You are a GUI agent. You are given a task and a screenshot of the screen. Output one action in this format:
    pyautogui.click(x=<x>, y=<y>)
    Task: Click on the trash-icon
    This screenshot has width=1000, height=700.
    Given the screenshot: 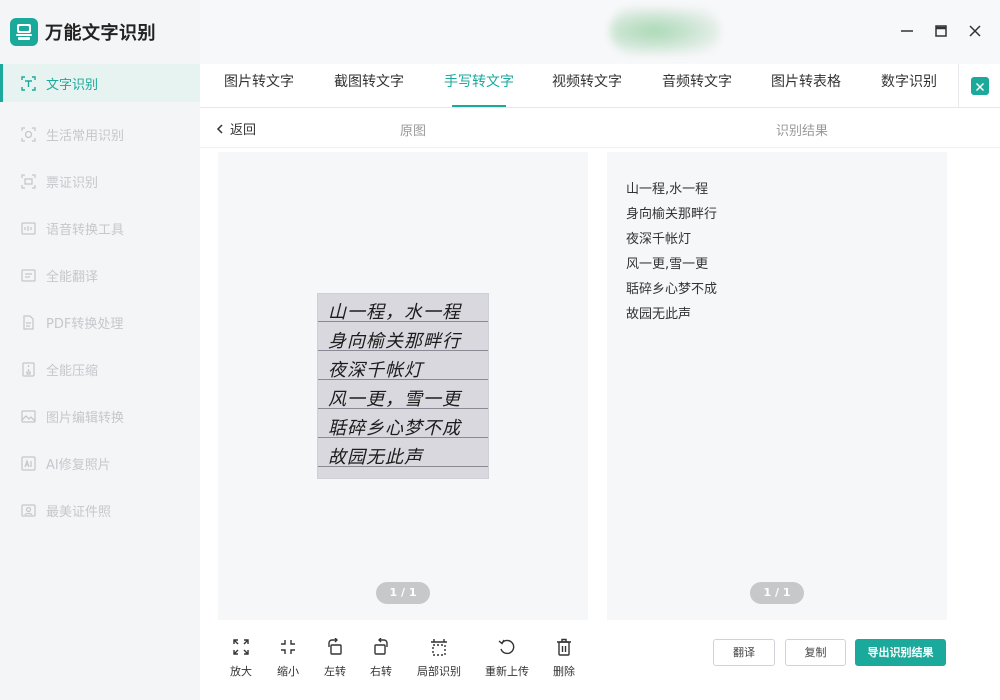 What is the action you would take?
    pyautogui.click(x=564, y=647)
    